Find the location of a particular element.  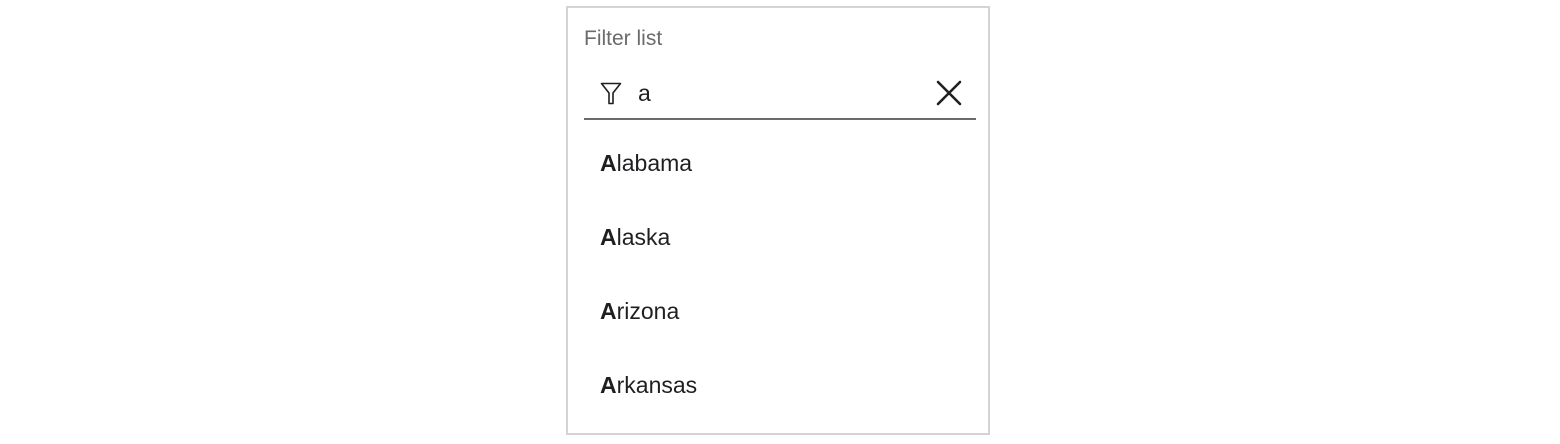

list-item: Alabama is located at coordinates (778, 163).